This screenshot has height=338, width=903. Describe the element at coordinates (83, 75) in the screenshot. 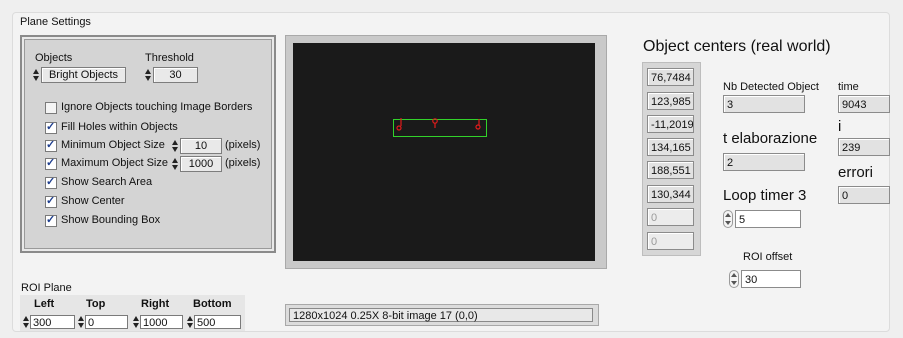

I see `objects-select: Bright Objects` at that location.